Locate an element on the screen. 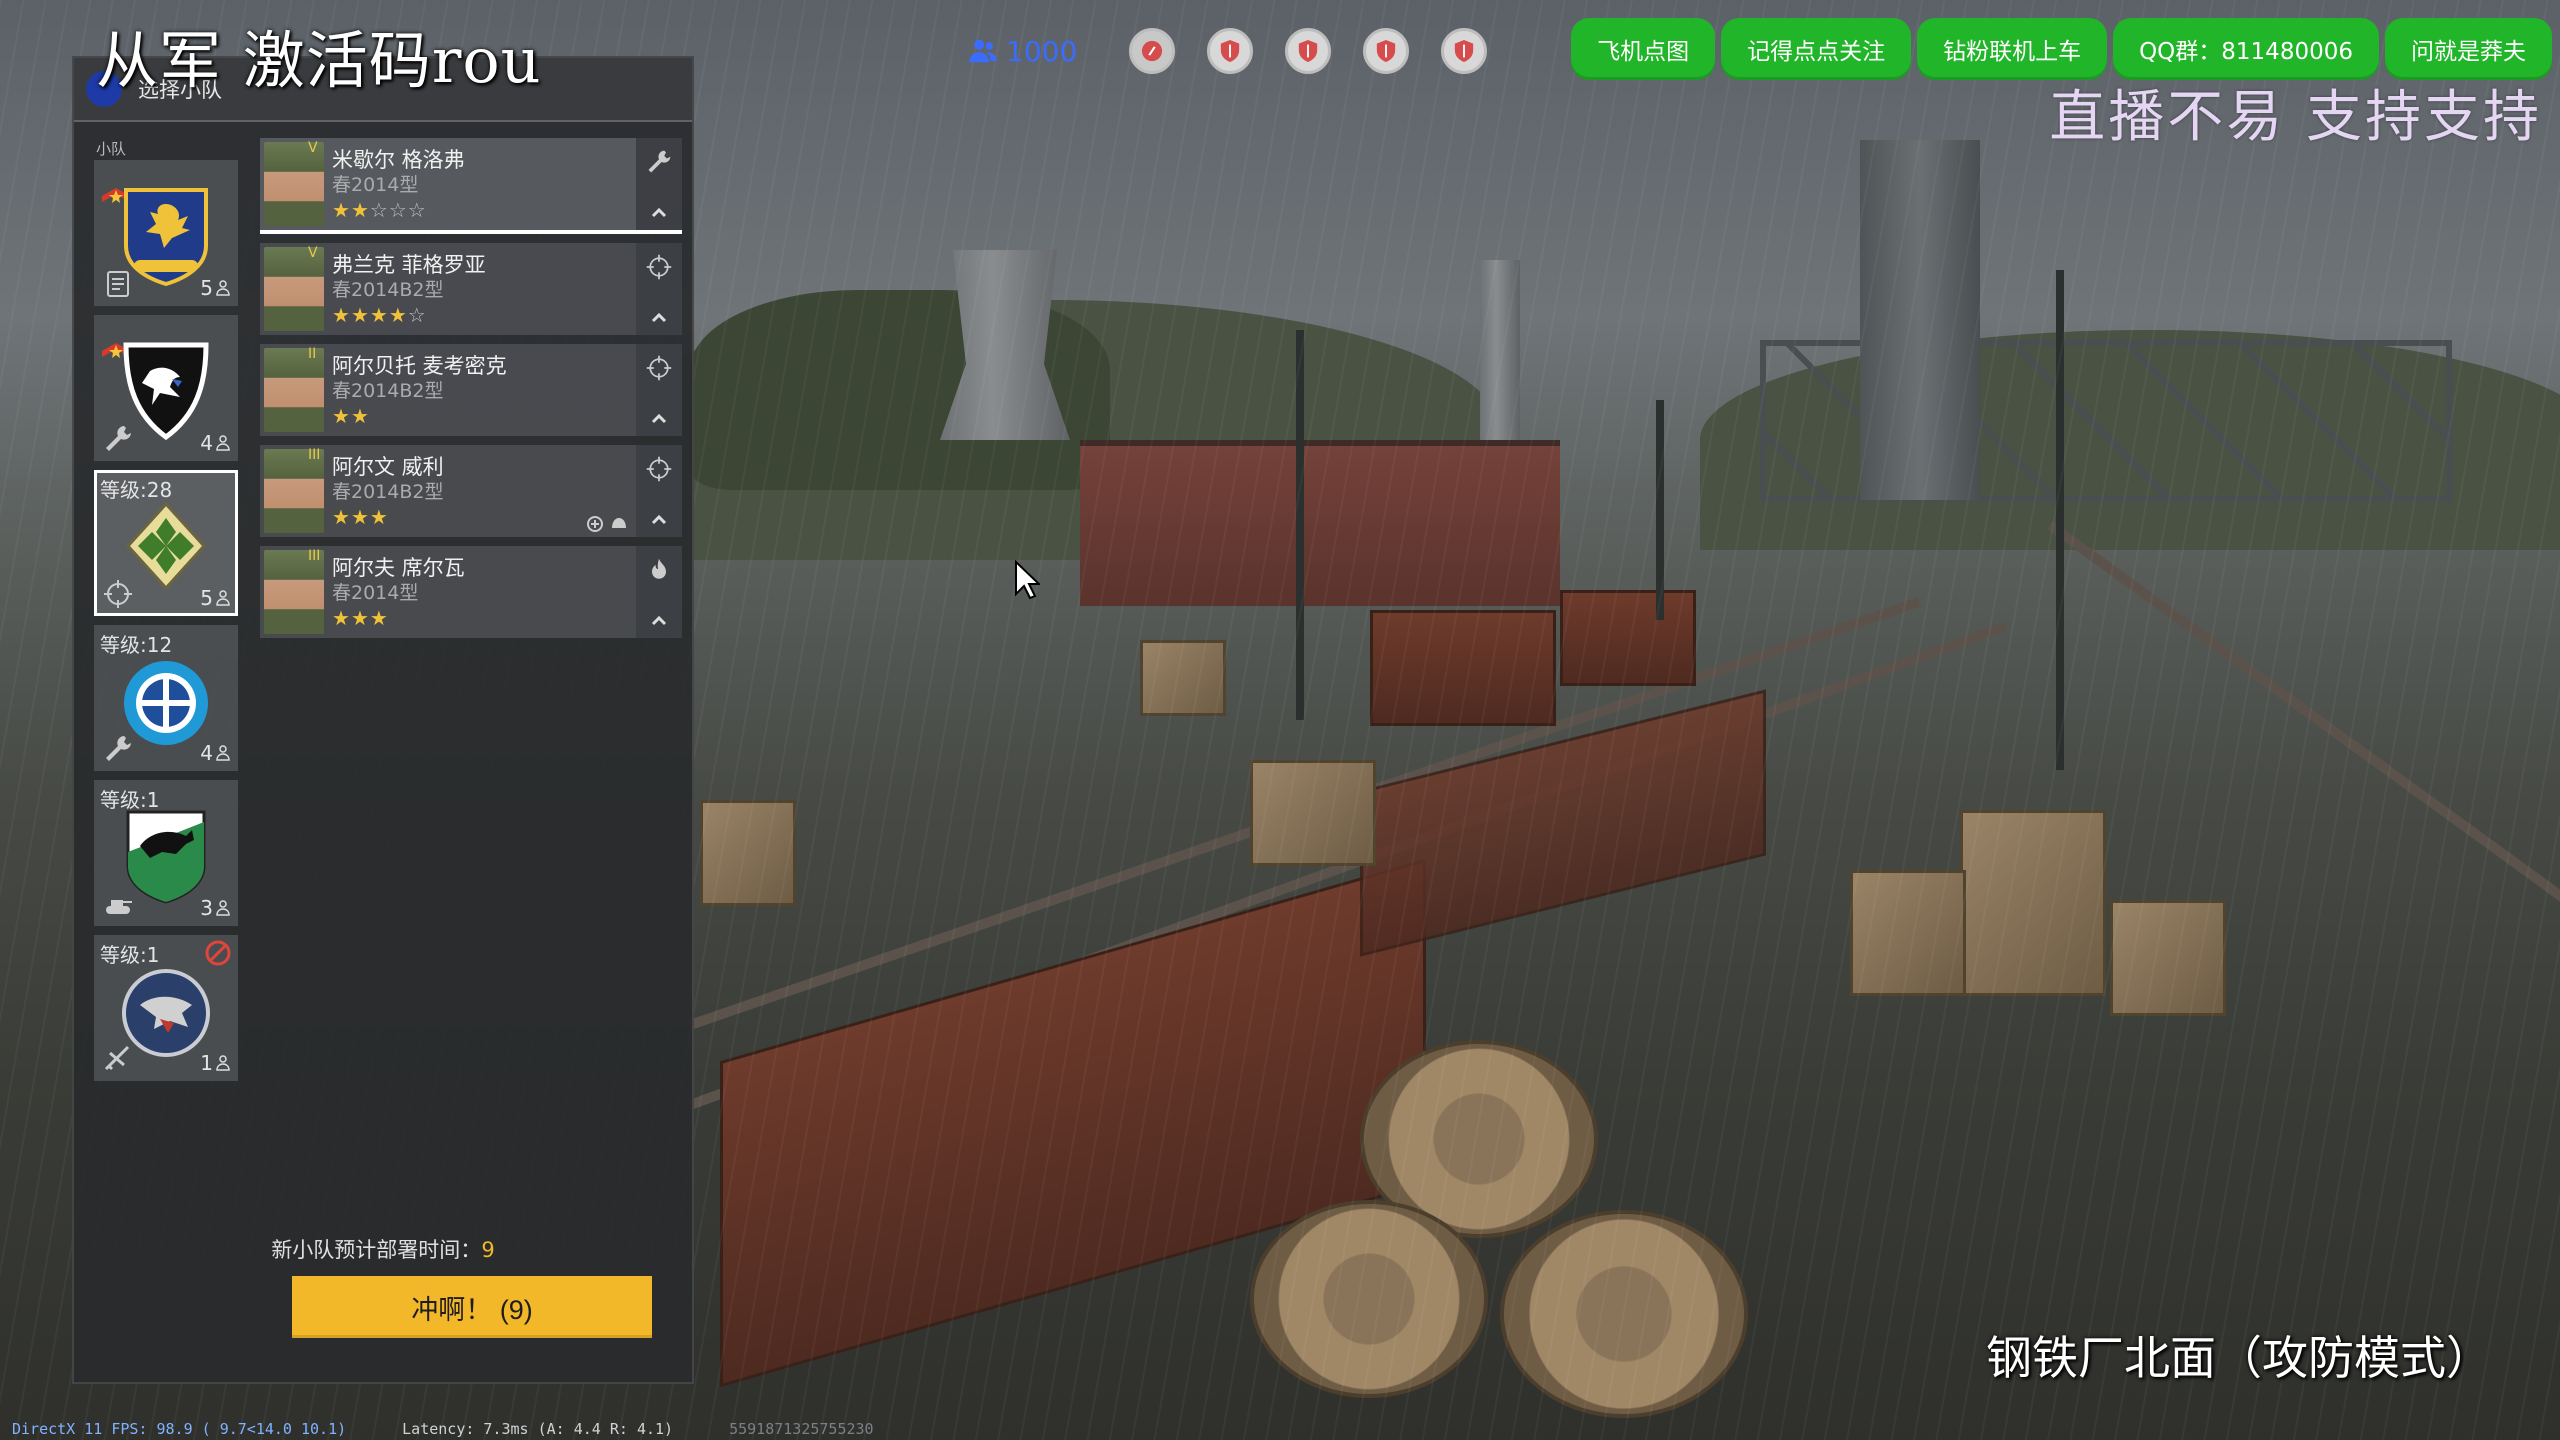 The width and height of the screenshot is (2560, 1440). squad-card: 等级:1 3 is located at coordinates (166, 853).